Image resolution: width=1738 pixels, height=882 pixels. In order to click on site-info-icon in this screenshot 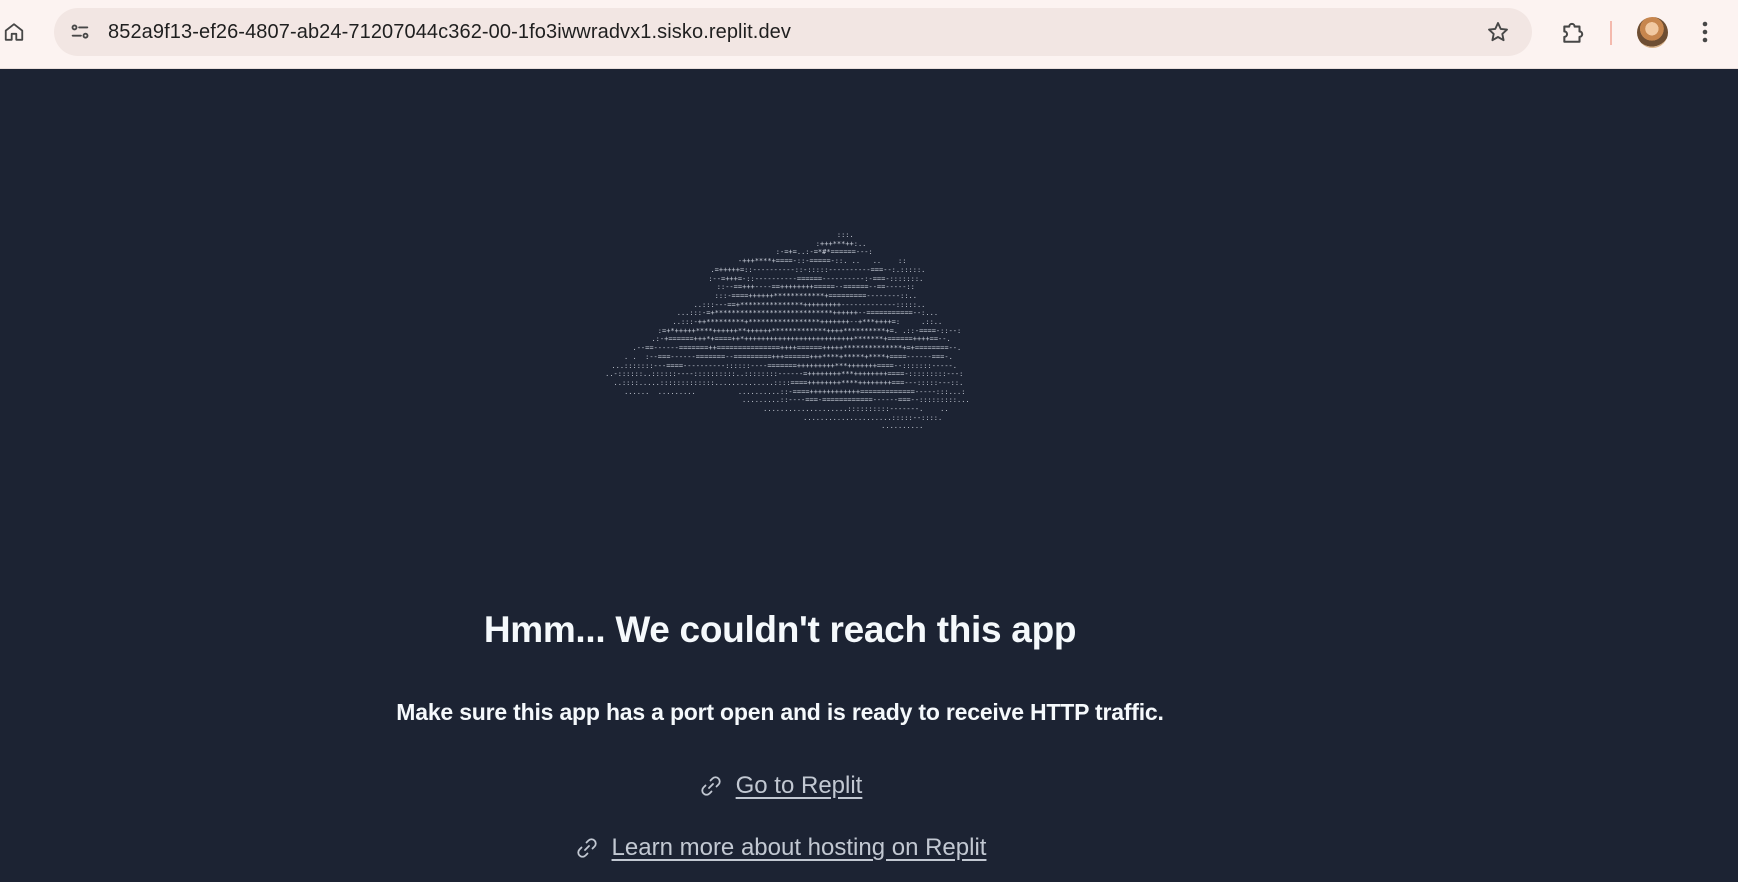, I will do `click(80, 31)`.